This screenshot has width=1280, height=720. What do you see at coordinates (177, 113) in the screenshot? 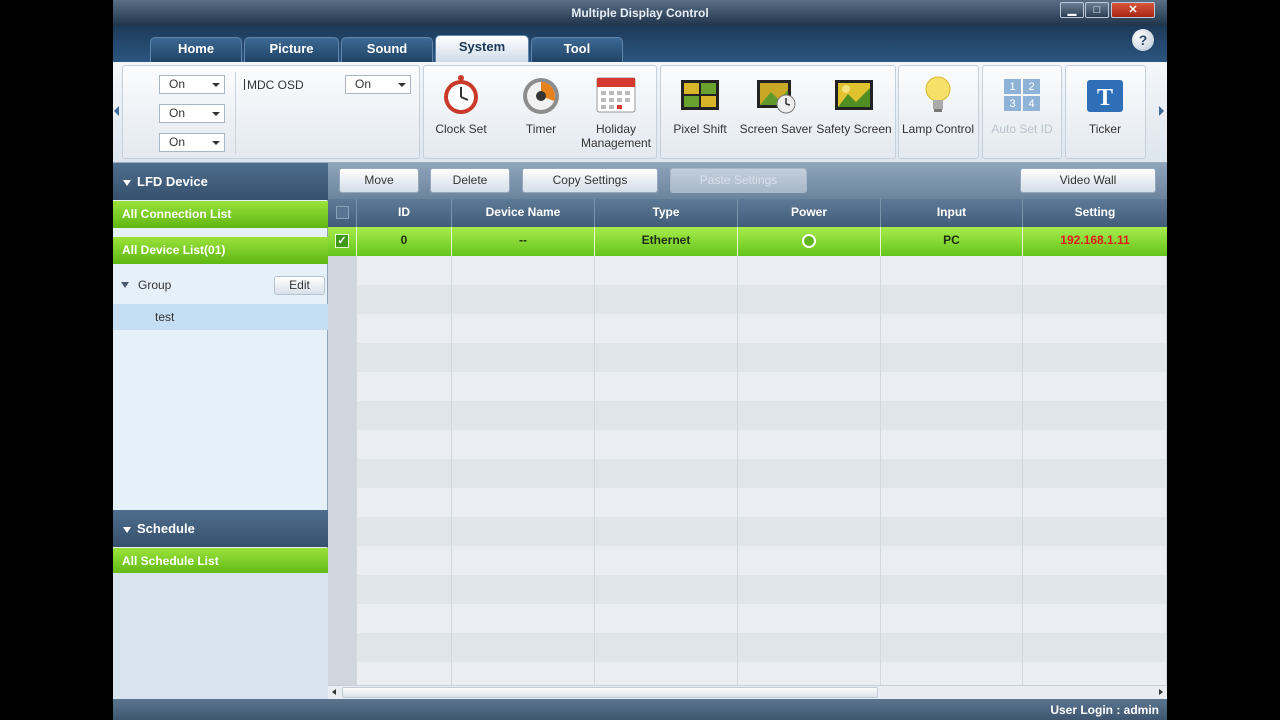
I see `osd-combo-2-value: On` at bounding box center [177, 113].